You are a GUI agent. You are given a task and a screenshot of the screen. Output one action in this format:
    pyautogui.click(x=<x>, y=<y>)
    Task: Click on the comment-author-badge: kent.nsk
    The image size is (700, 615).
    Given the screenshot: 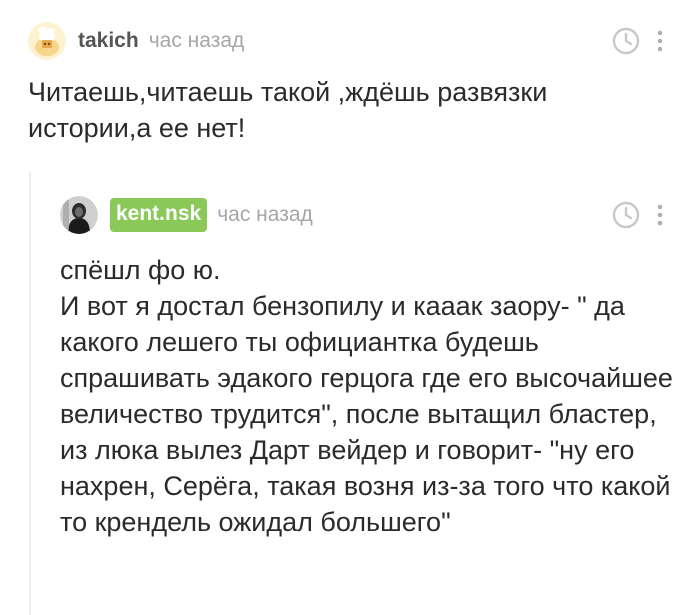 What is the action you would take?
    pyautogui.click(x=159, y=215)
    